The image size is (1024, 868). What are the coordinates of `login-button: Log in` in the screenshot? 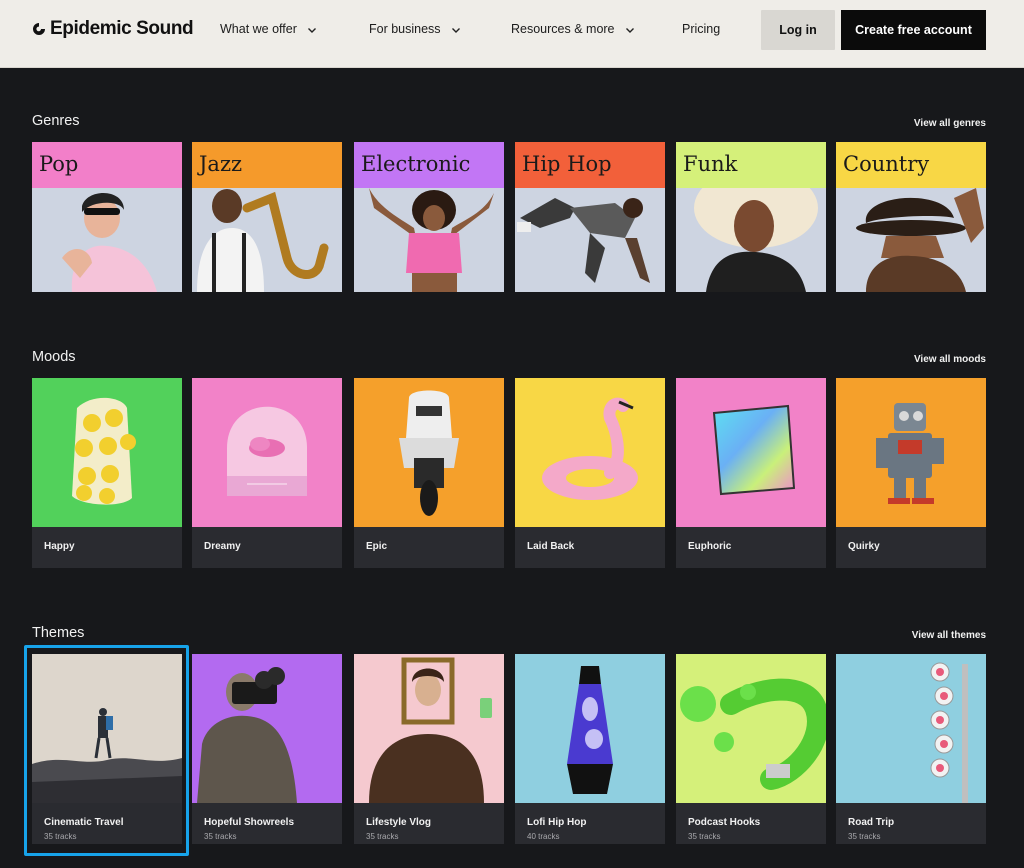 It's located at (798, 30).